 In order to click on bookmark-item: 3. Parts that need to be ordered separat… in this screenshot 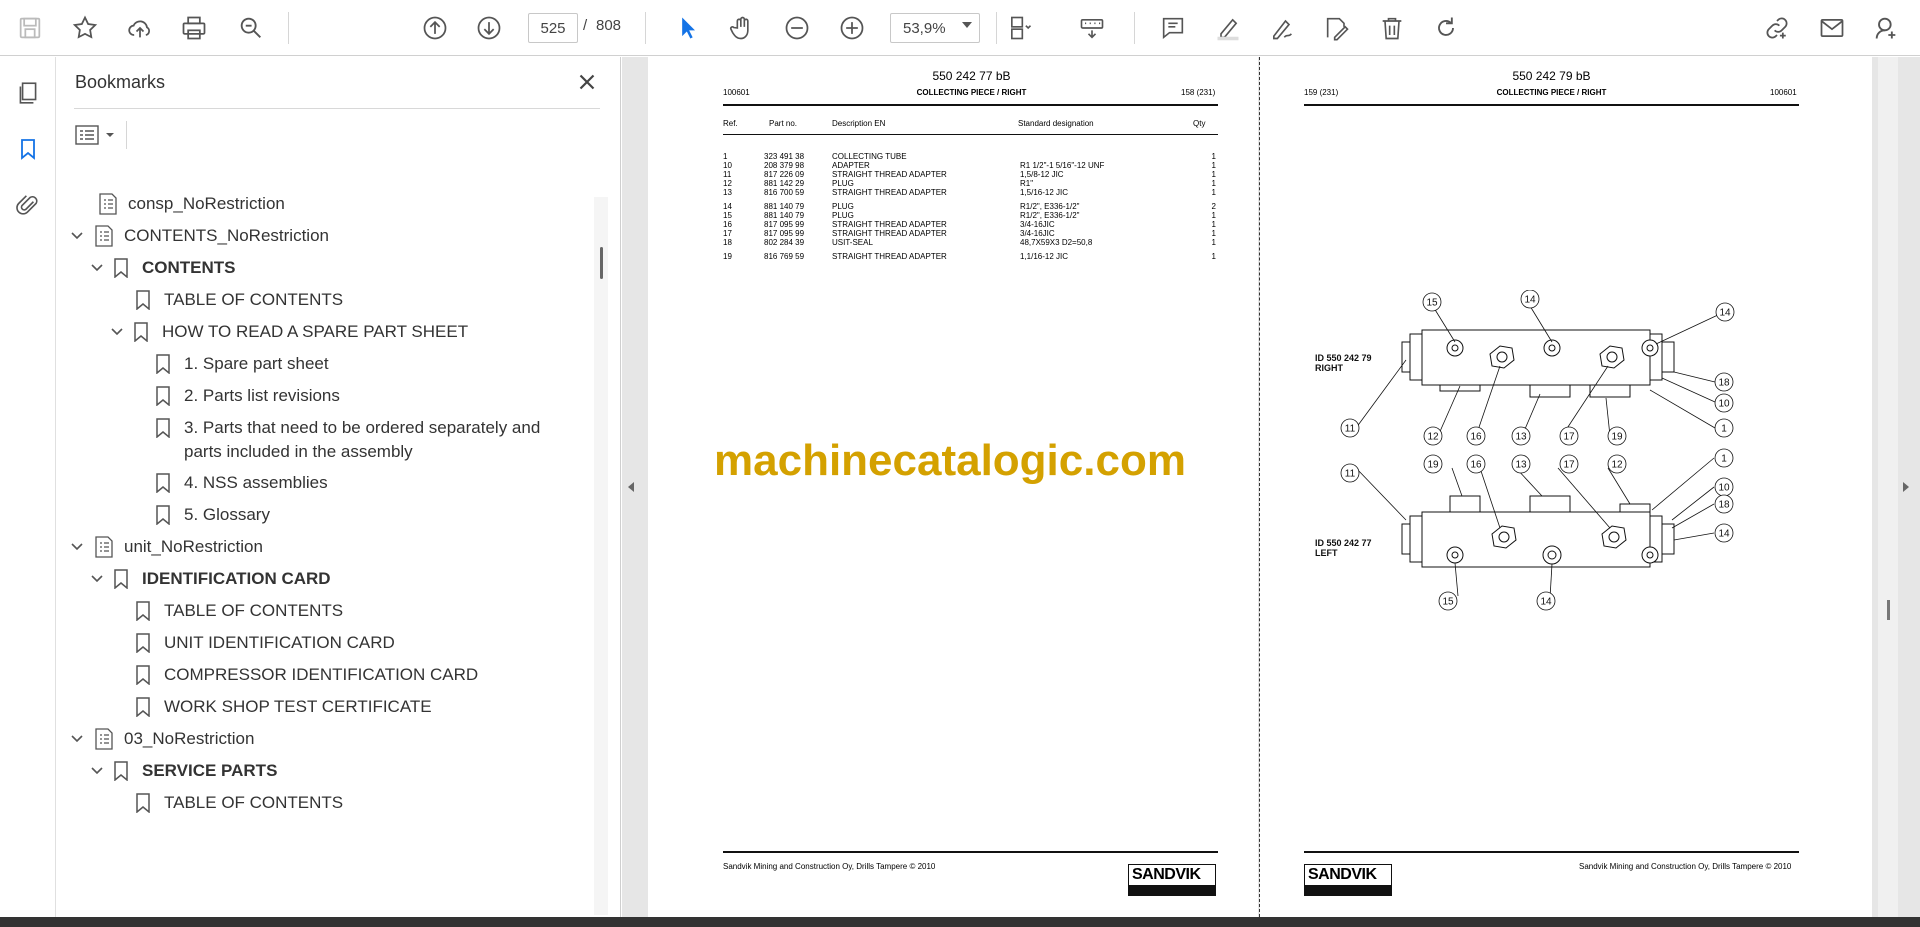, I will do `click(348, 440)`.